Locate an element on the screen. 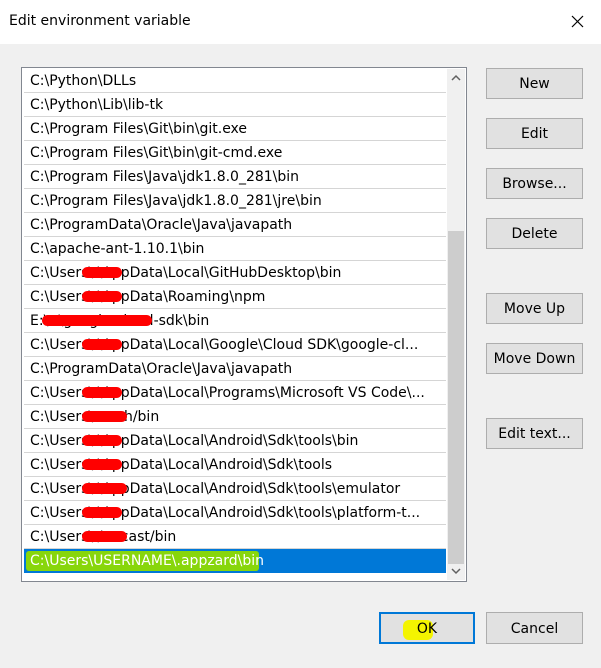 The width and height of the screenshot is (601, 668). chevron-up-icon is located at coordinates (456, 77).